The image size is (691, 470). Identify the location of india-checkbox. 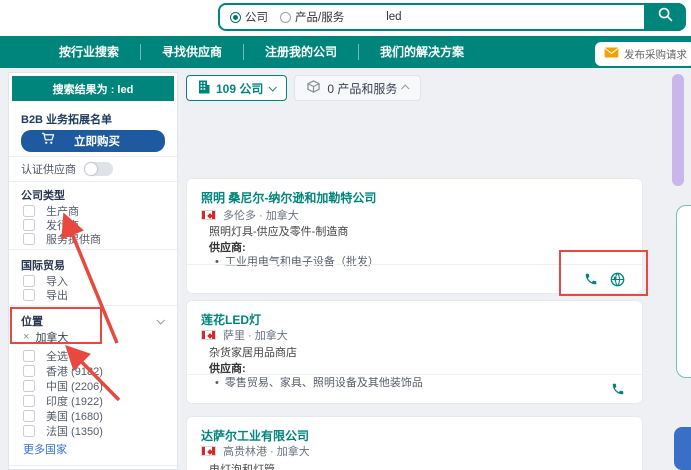
(29, 400).